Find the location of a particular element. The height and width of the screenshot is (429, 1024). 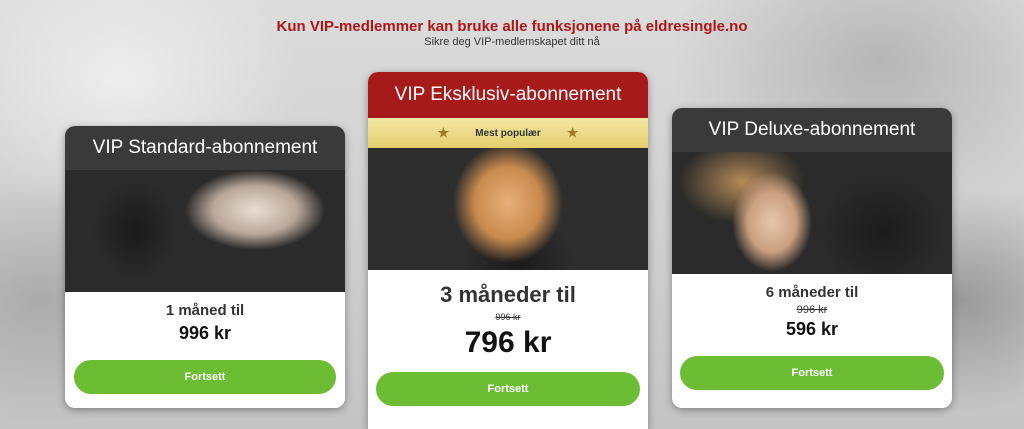

plan-price: 996 kr is located at coordinates (205, 333).